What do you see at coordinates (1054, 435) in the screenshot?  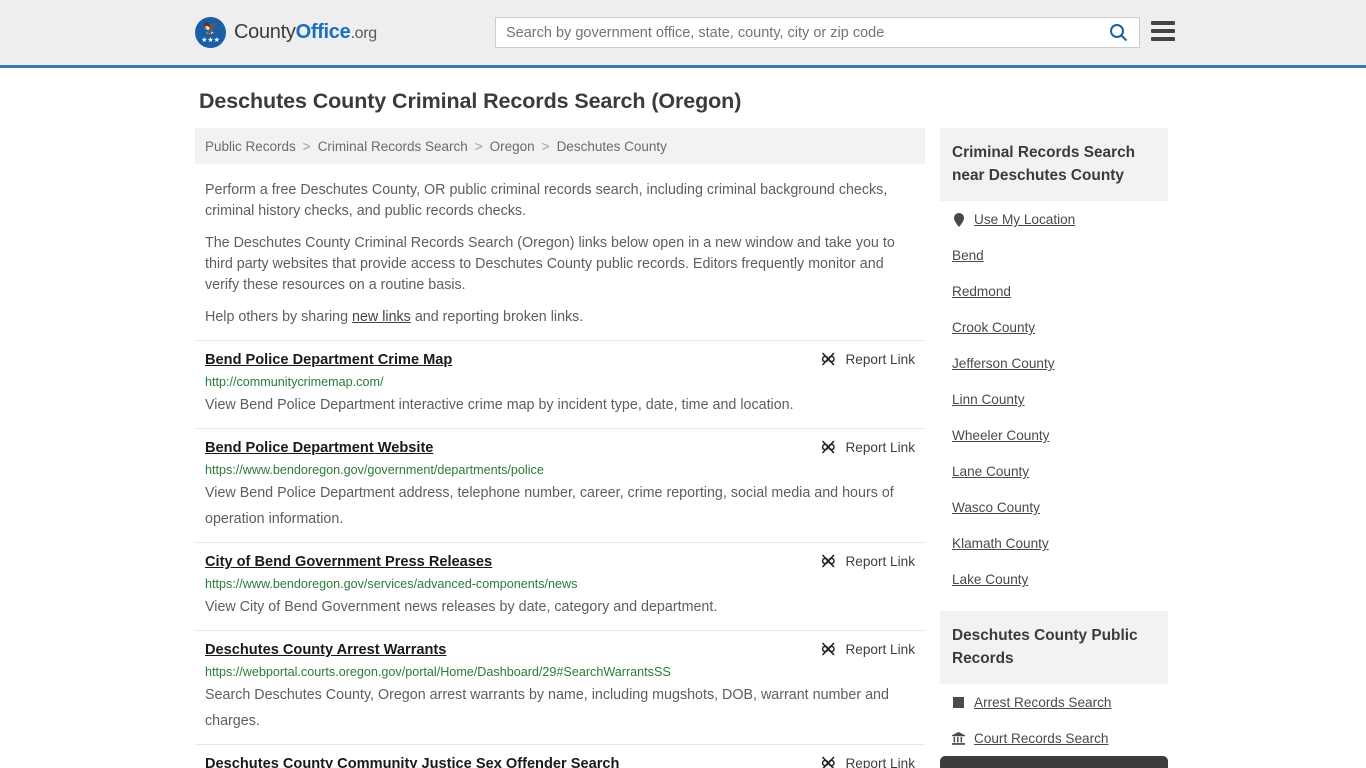 I see `sidebar-item-wheeler-county: Wheeler County` at bounding box center [1054, 435].